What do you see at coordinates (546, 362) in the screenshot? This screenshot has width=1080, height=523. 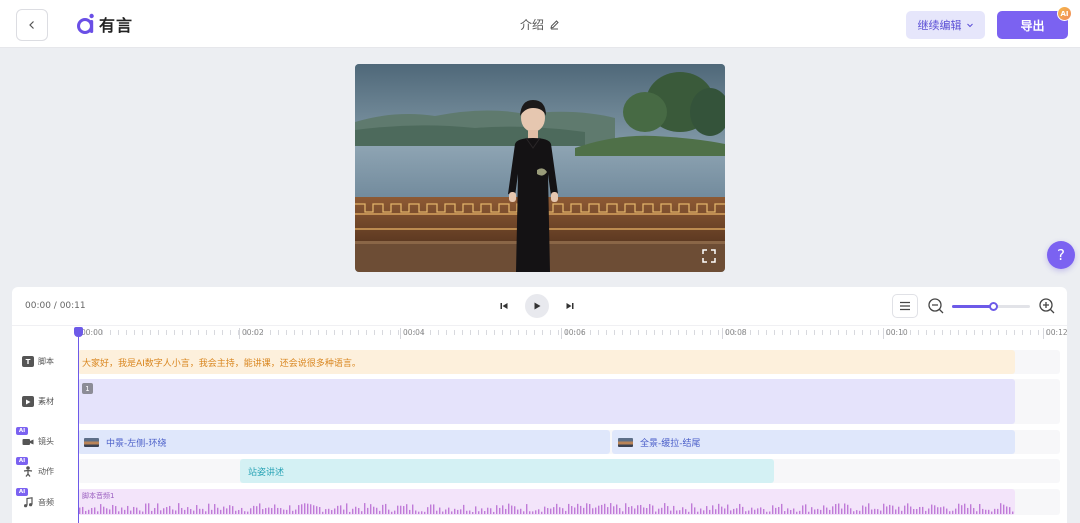 I see `script-clip: 大家好，我是AI数字人小言，我会主持，能讲课，还会说很多种语言。` at bounding box center [546, 362].